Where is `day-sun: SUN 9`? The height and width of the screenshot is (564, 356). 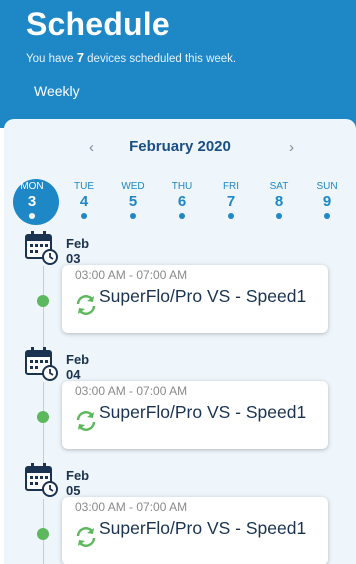
day-sun: SUN 9 is located at coordinates (327, 200).